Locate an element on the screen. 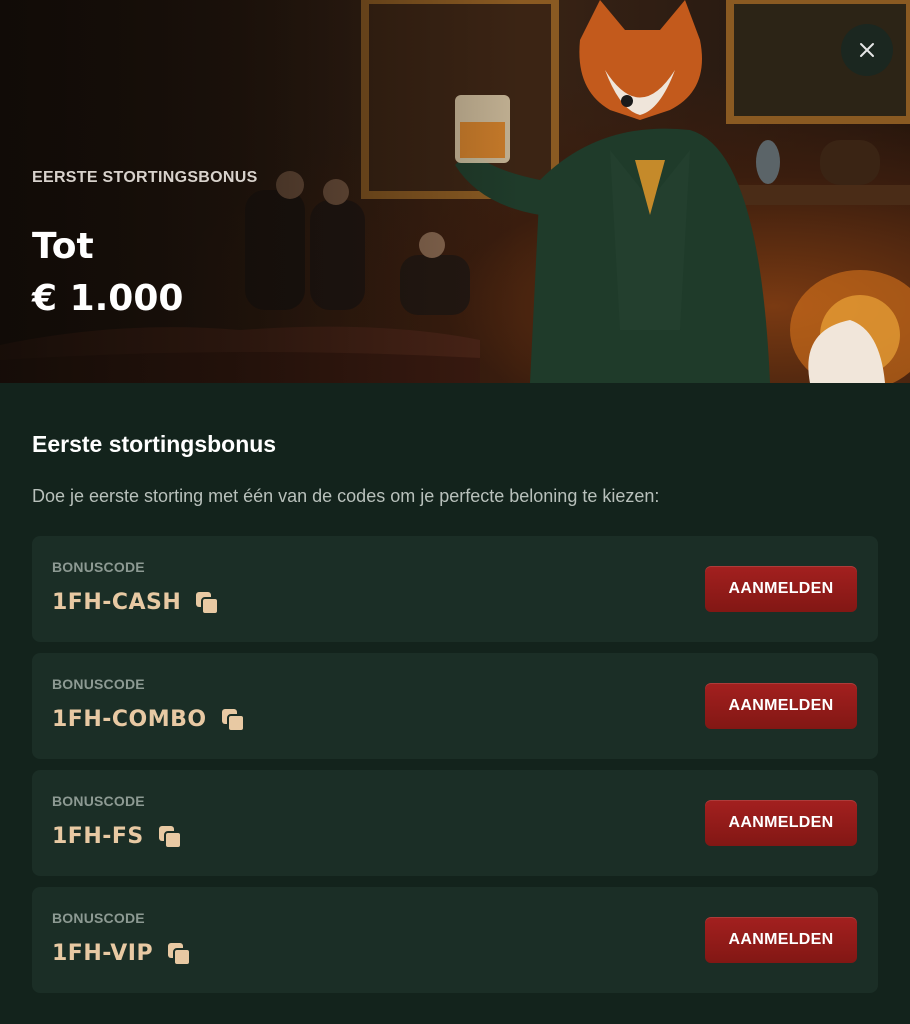  close-button is located at coordinates (867, 50).